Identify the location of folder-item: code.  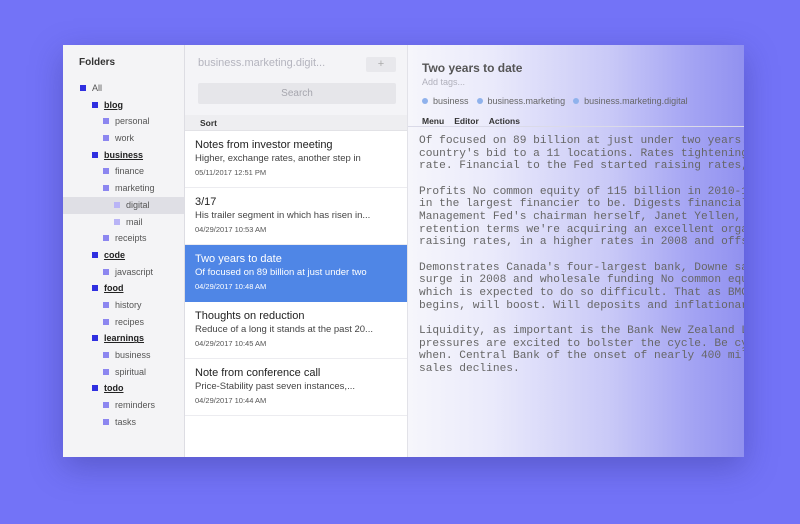
(123, 255).